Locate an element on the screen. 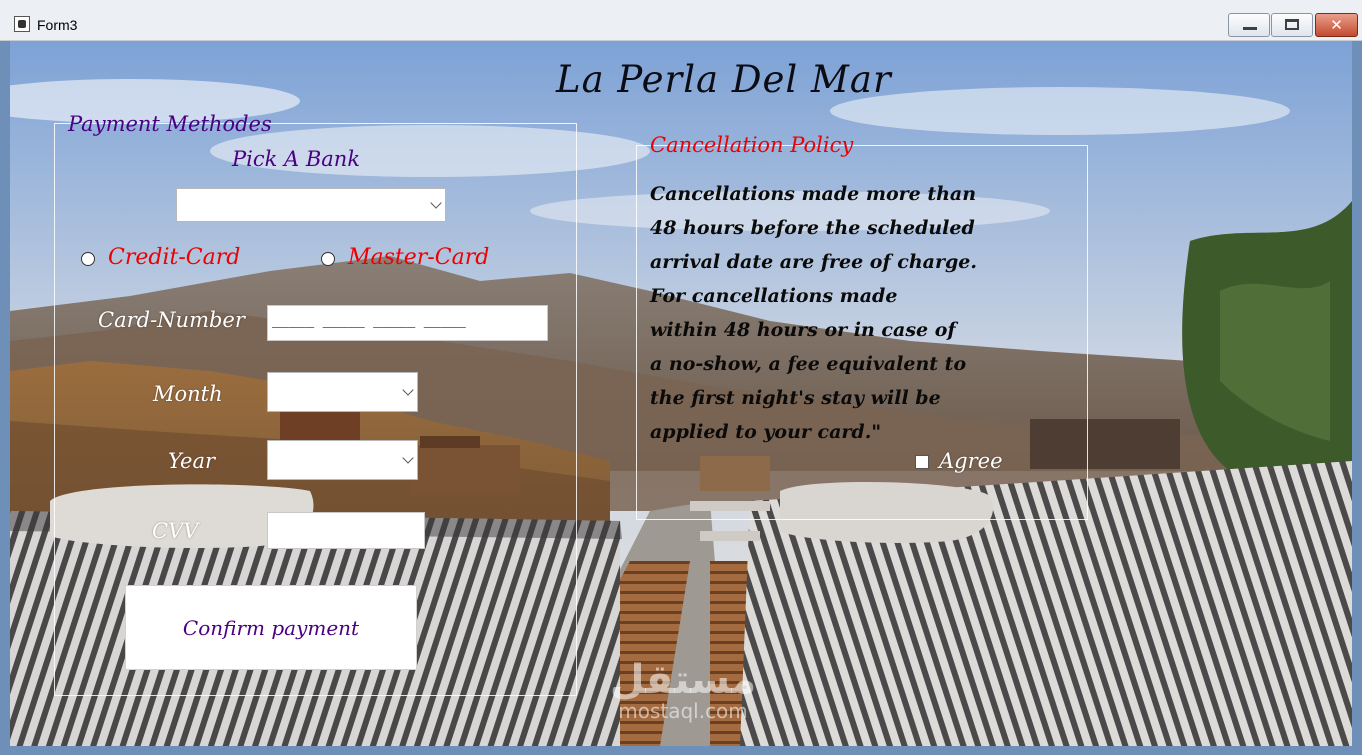  window-titlebar: Form3 ✕ is located at coordinates (681, 20).